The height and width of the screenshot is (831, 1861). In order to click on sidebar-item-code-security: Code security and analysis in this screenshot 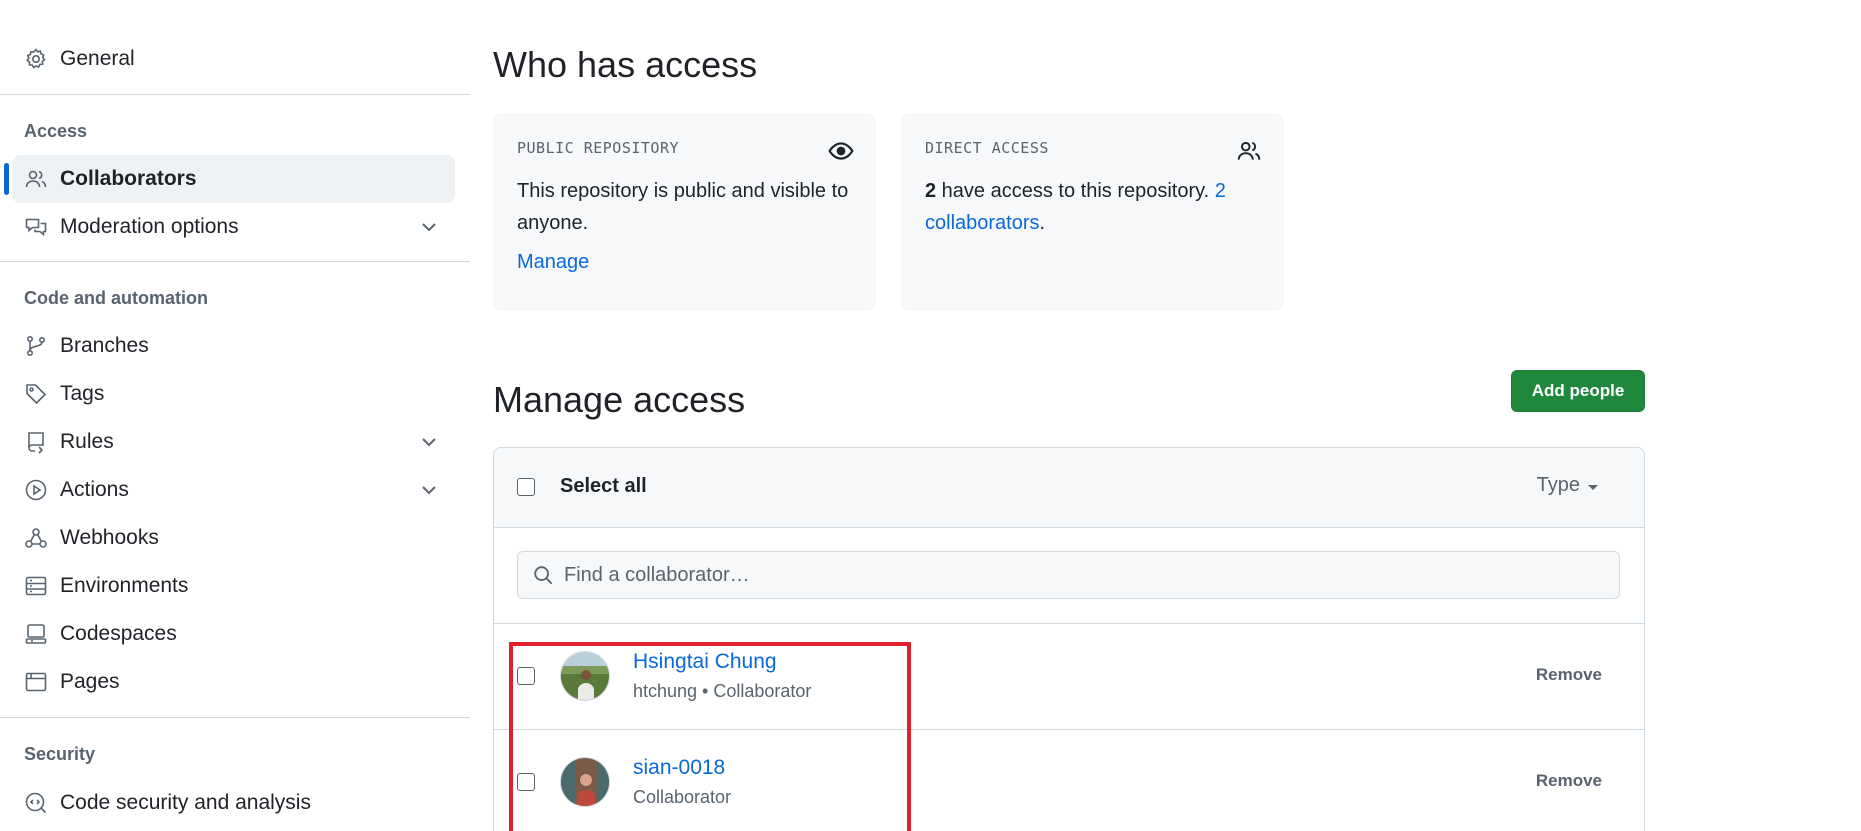, I will do `click(233, 803)`.